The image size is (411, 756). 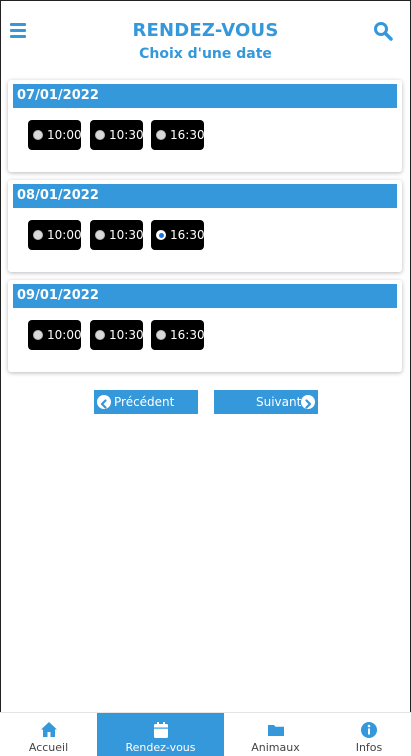 I want to click on bottom-nav: Accueil Rendez-vous Animaux Infos, so click(x=205, y=734).